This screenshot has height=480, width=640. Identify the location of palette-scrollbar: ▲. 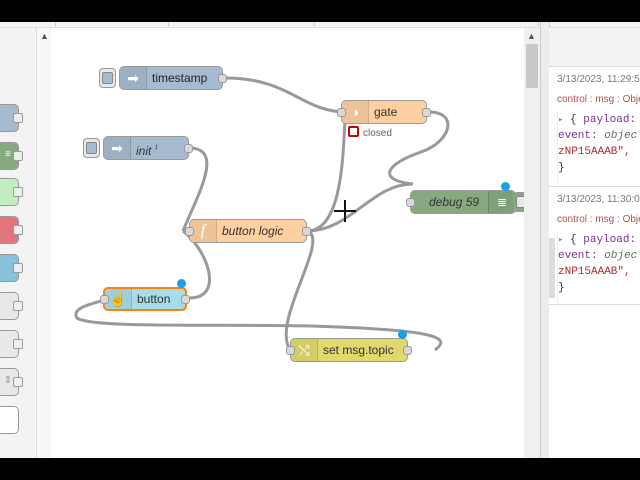
(44, 243).